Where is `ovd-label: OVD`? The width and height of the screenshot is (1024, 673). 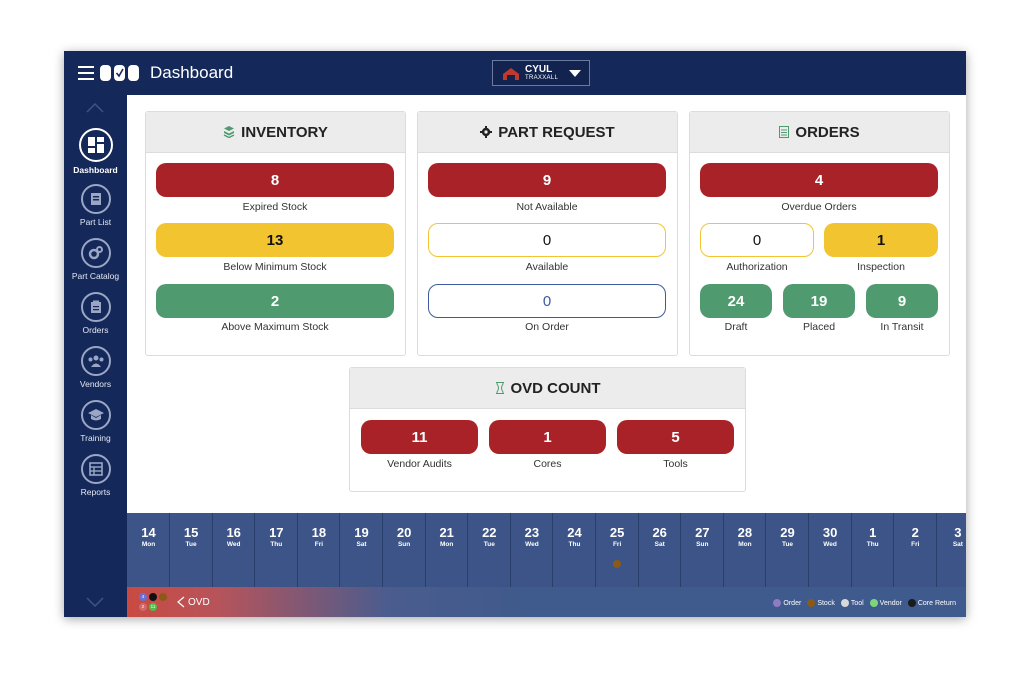
ovd-label: OVD is located at coordinates (199, 602).